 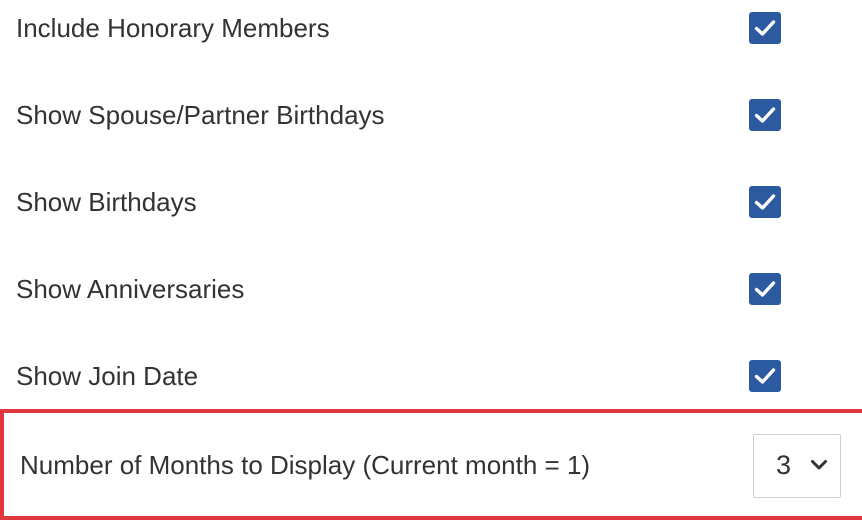 What do you see at coordinates (819, 465) in the screenshot?
I see `chevron-down-icon` at bounding box center [819, 465].